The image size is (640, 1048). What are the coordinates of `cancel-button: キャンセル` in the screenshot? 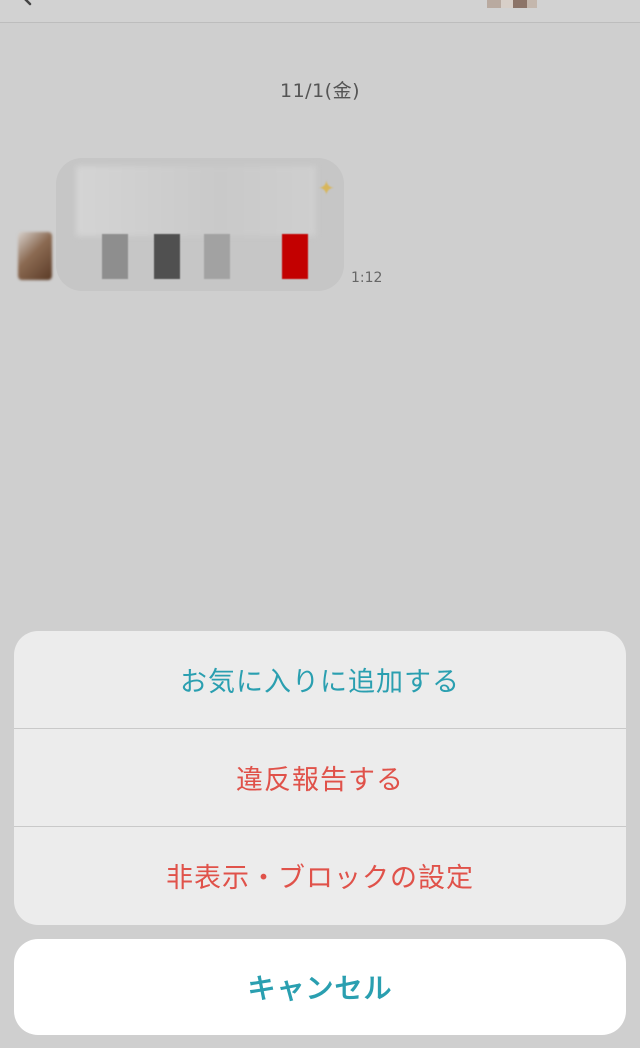 It's located at (320, 987).